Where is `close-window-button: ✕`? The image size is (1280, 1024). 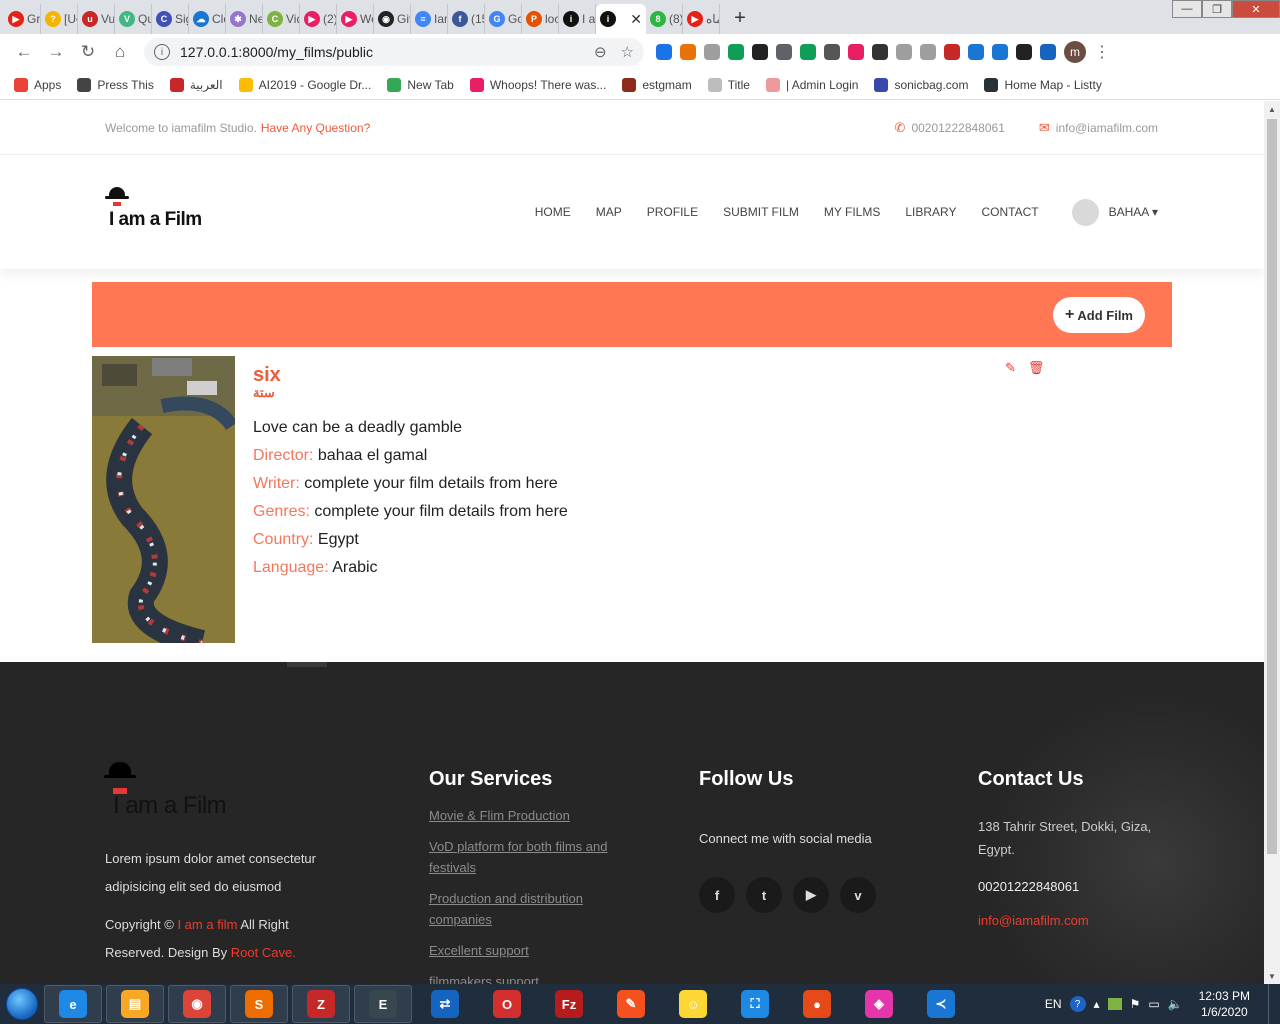 close-window-button: ✕ is located at coordinates (1256, 9).